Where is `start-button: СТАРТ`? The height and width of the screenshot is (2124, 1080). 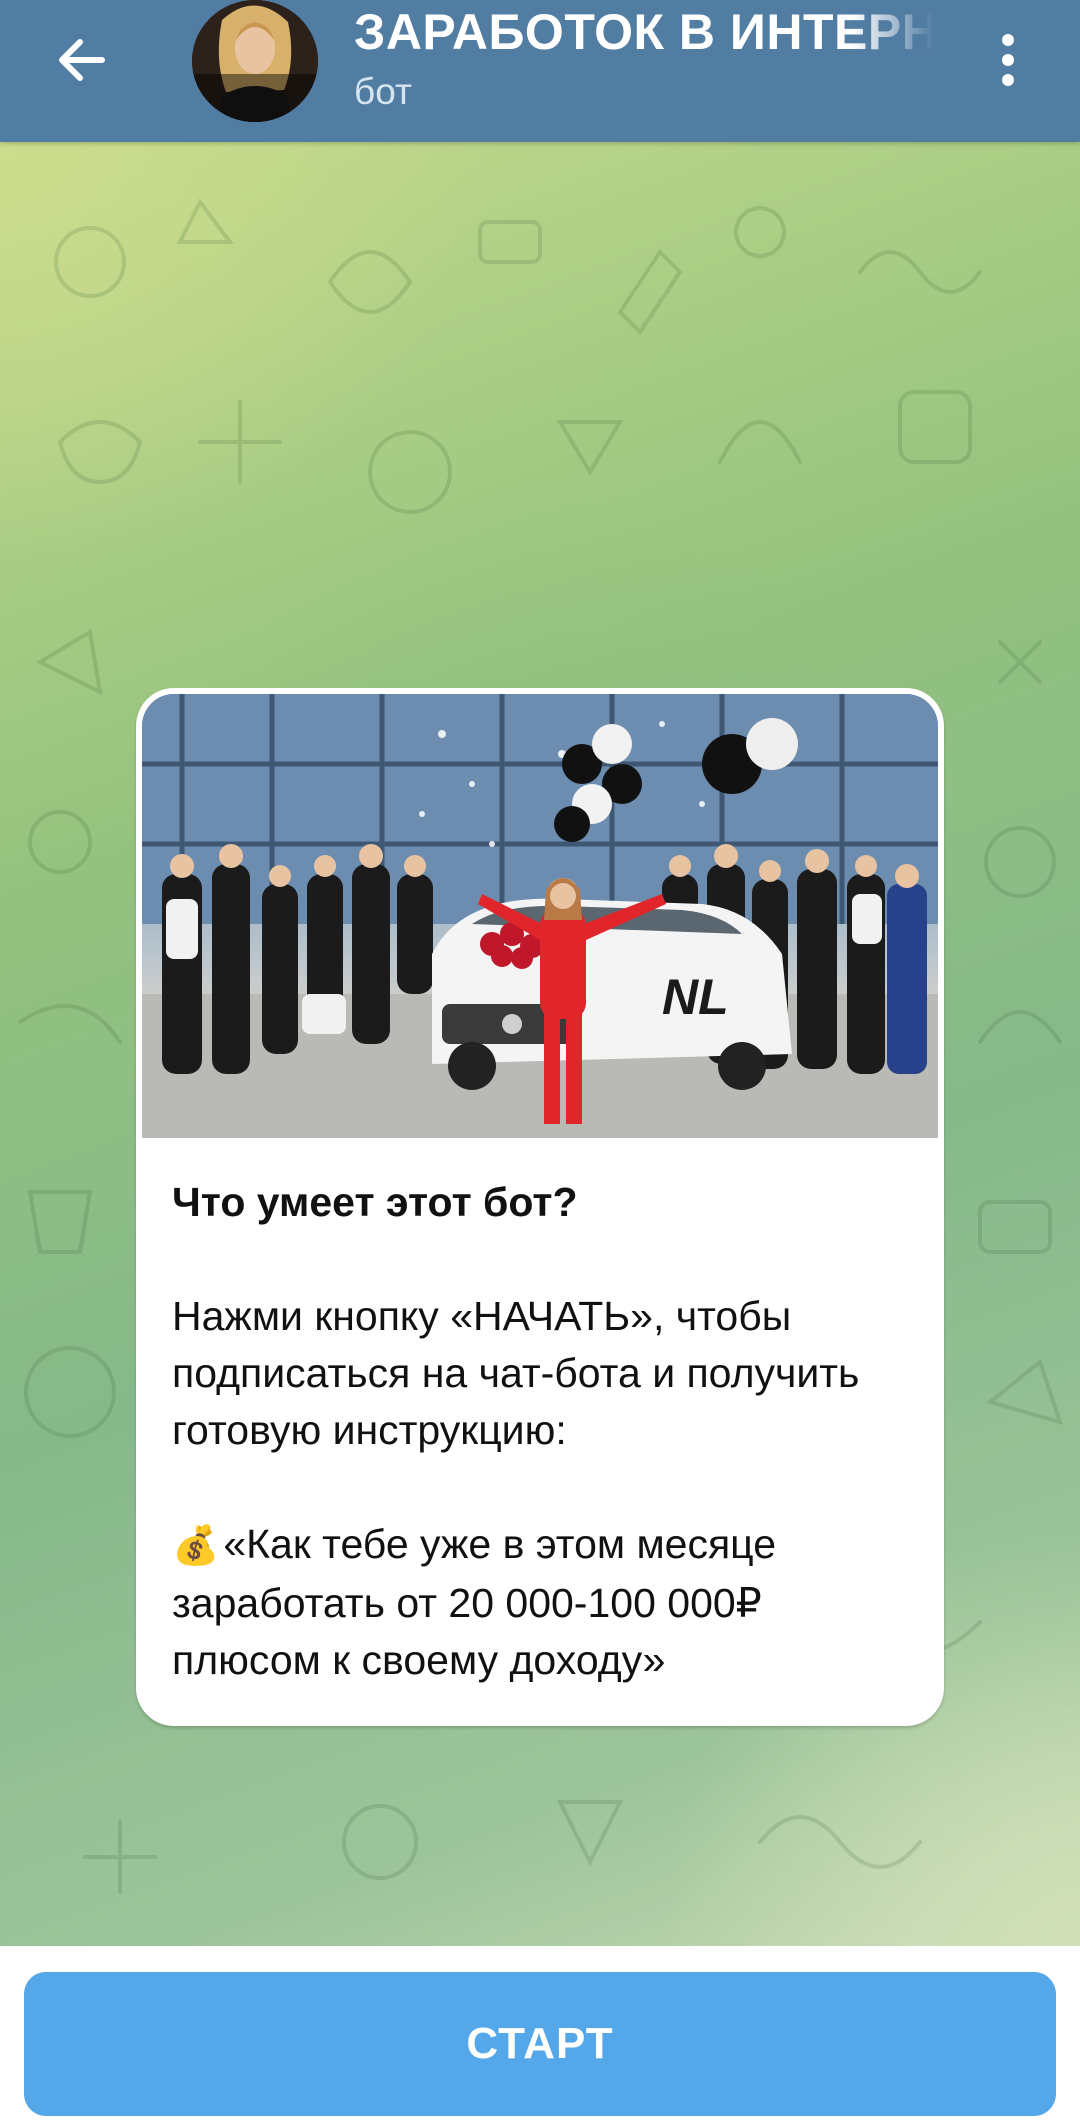 start-button: СТАРТ is located at coordinates (540, 2044).